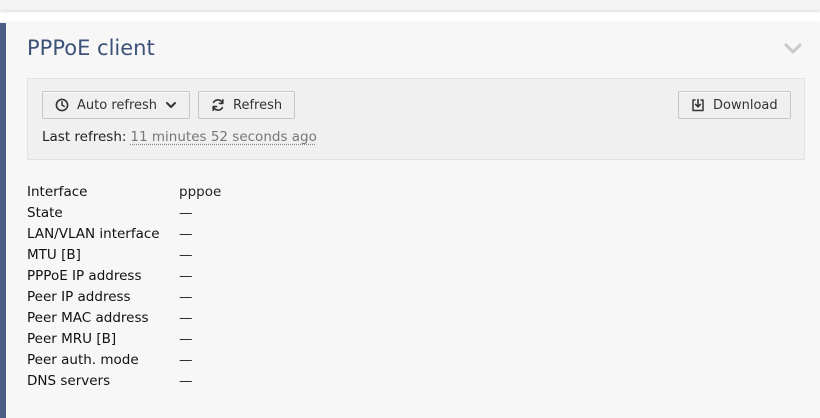  What do you see at coordinates (93, 233) in the screenshot?
I see `info-label: LAN/VLAN interface` at bounding box center [93, 233].